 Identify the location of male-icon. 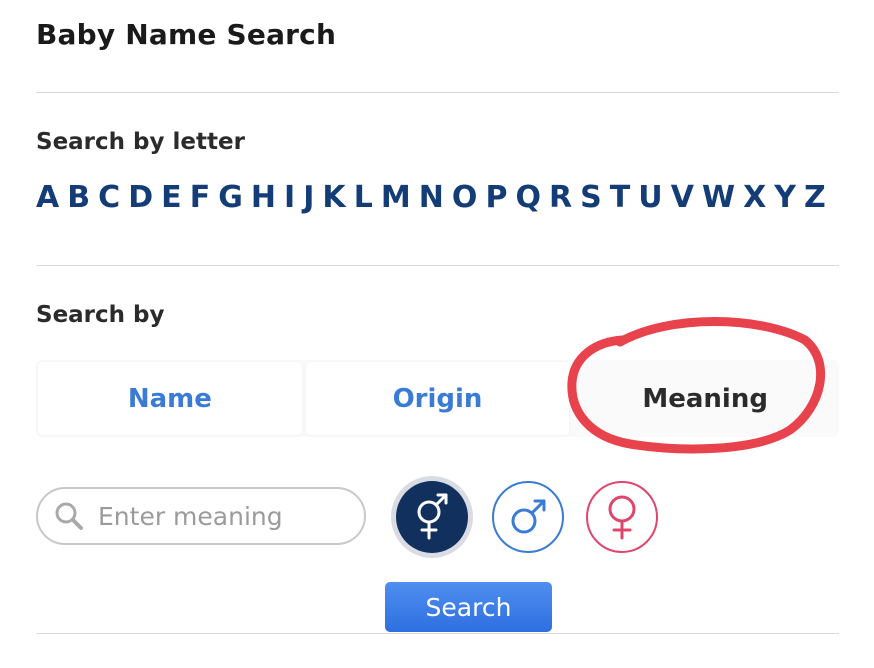
(528, 516).